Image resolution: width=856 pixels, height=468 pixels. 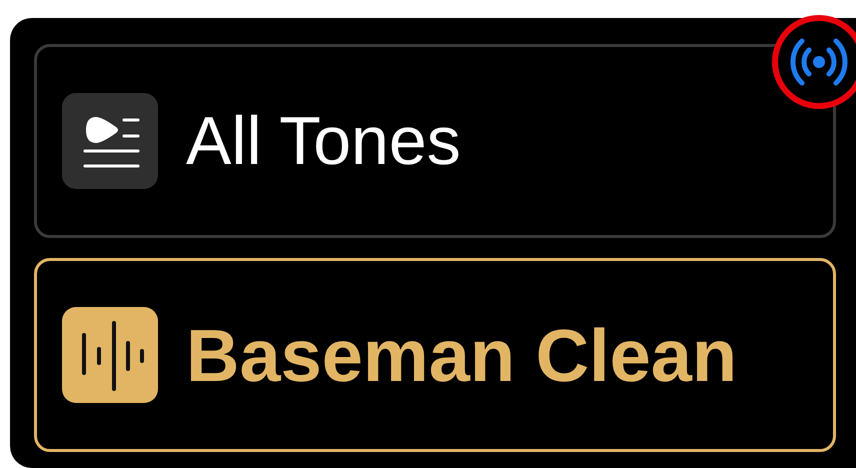 I want to click on waveform-icon, so click(x=110, y=355).